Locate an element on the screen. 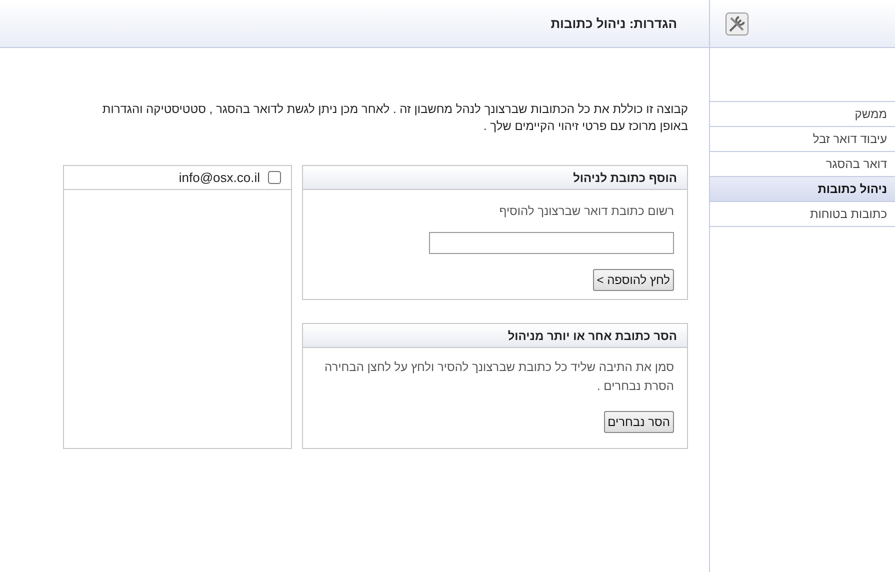 Image resolution: width=895 pixels, height=572 pixels. description-text: קבוצה זו כוללת את כל הכתובות שברצונך לנהל מחשבון זה . לאחר מכן ניתן לגשת לדואר בהסגר , סטטיסטיקה והגדרות באופן מרוכז עם פרטי זיהוי הקיימים שלך . is located at coordinates (394, 118).